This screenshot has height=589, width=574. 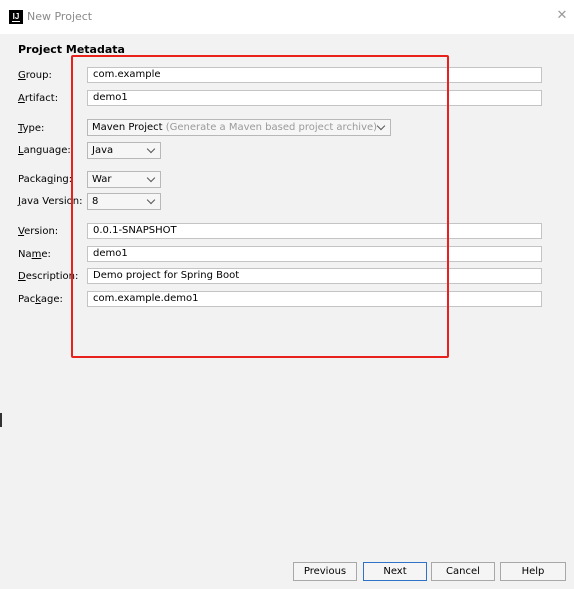 I want to click on artifact-field: demo1, so click(x=314, y=98).